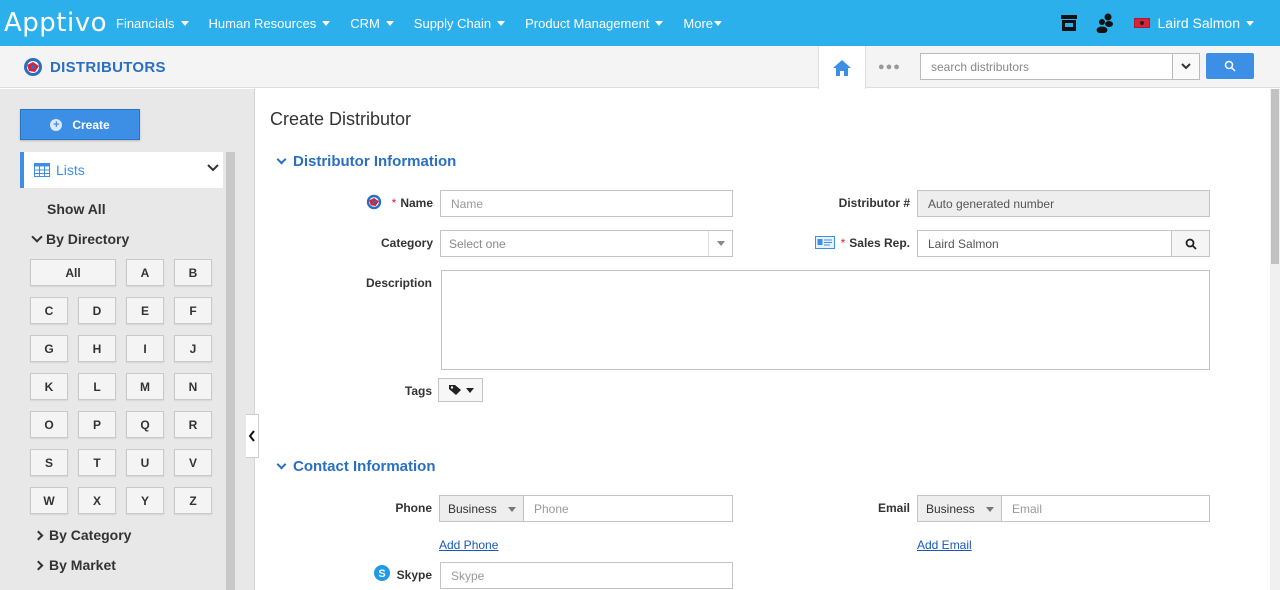 The height and width of the screenshot is (590, 1280). Describe the element at coordinates (193, 386) in the screenshot. I see `directory-letter-button: N` at that location.